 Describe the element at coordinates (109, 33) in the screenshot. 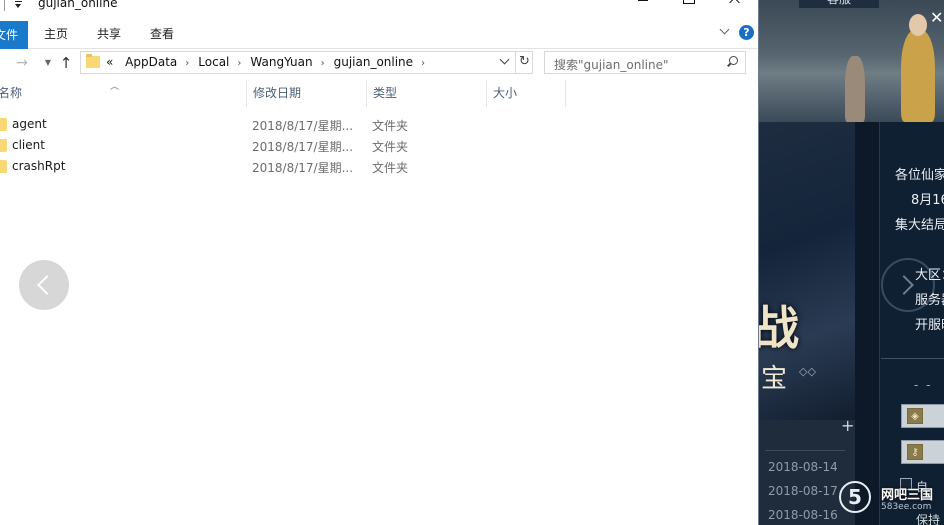

I see `tab-share: 共享` at that location.